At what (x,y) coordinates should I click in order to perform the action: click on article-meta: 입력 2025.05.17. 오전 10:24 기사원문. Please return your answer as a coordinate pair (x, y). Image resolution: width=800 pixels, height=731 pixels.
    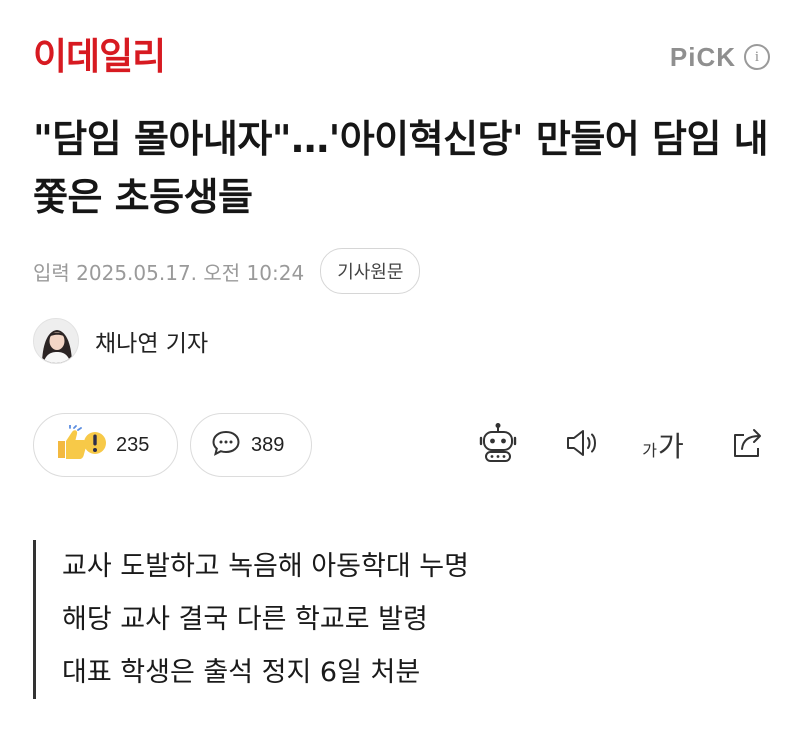
    Looking at the image, I should click on (227, 271).